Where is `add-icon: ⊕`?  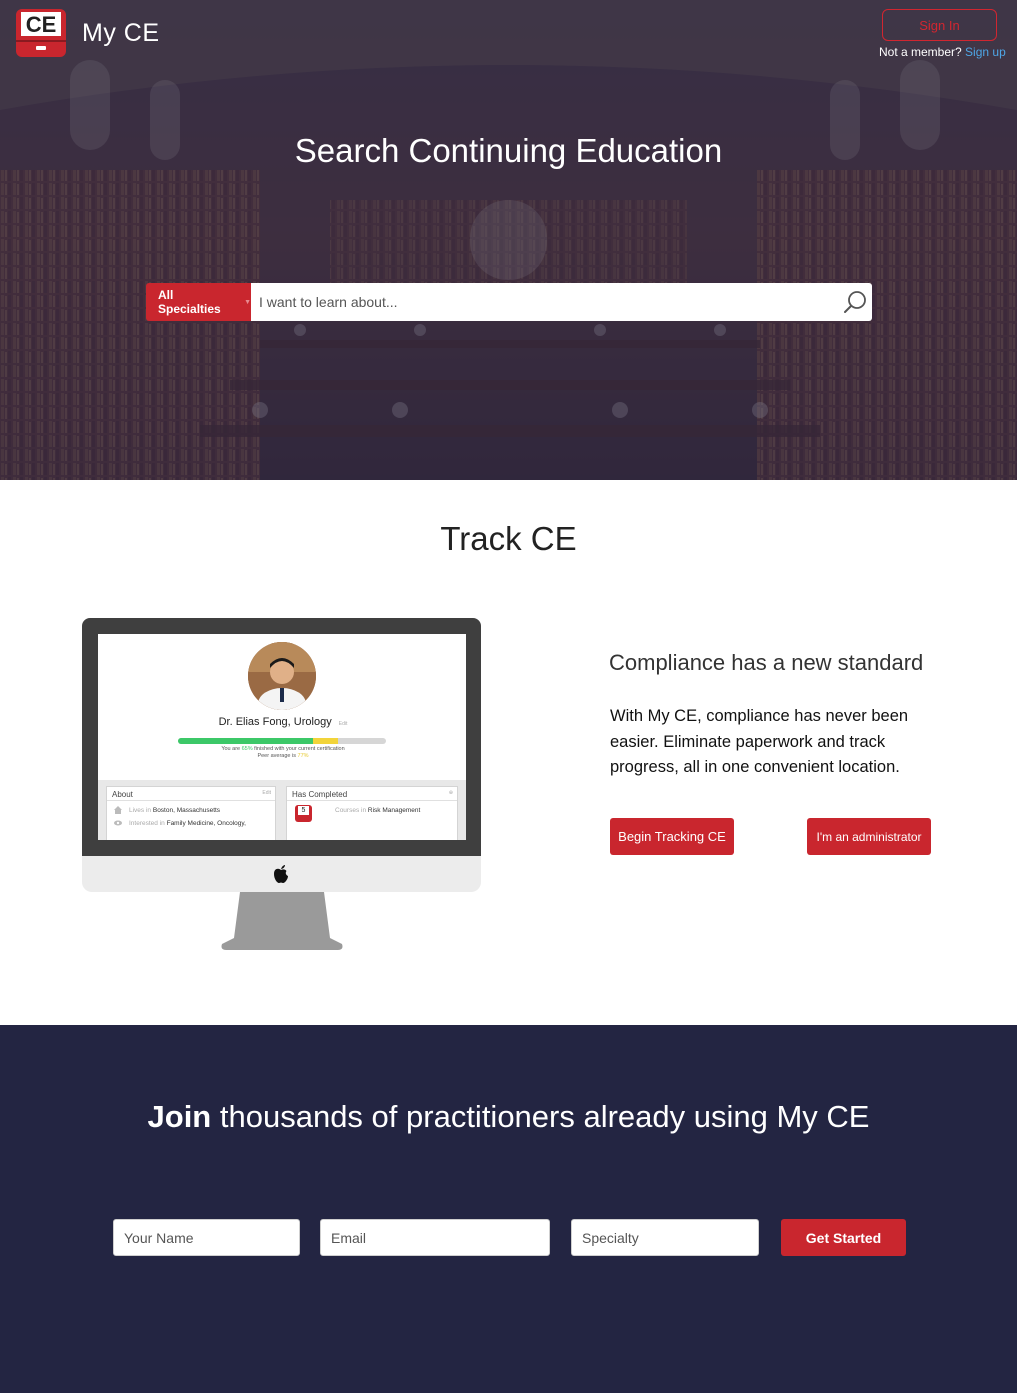
add-icon: ⊕ is located at coordinates (450, 793).